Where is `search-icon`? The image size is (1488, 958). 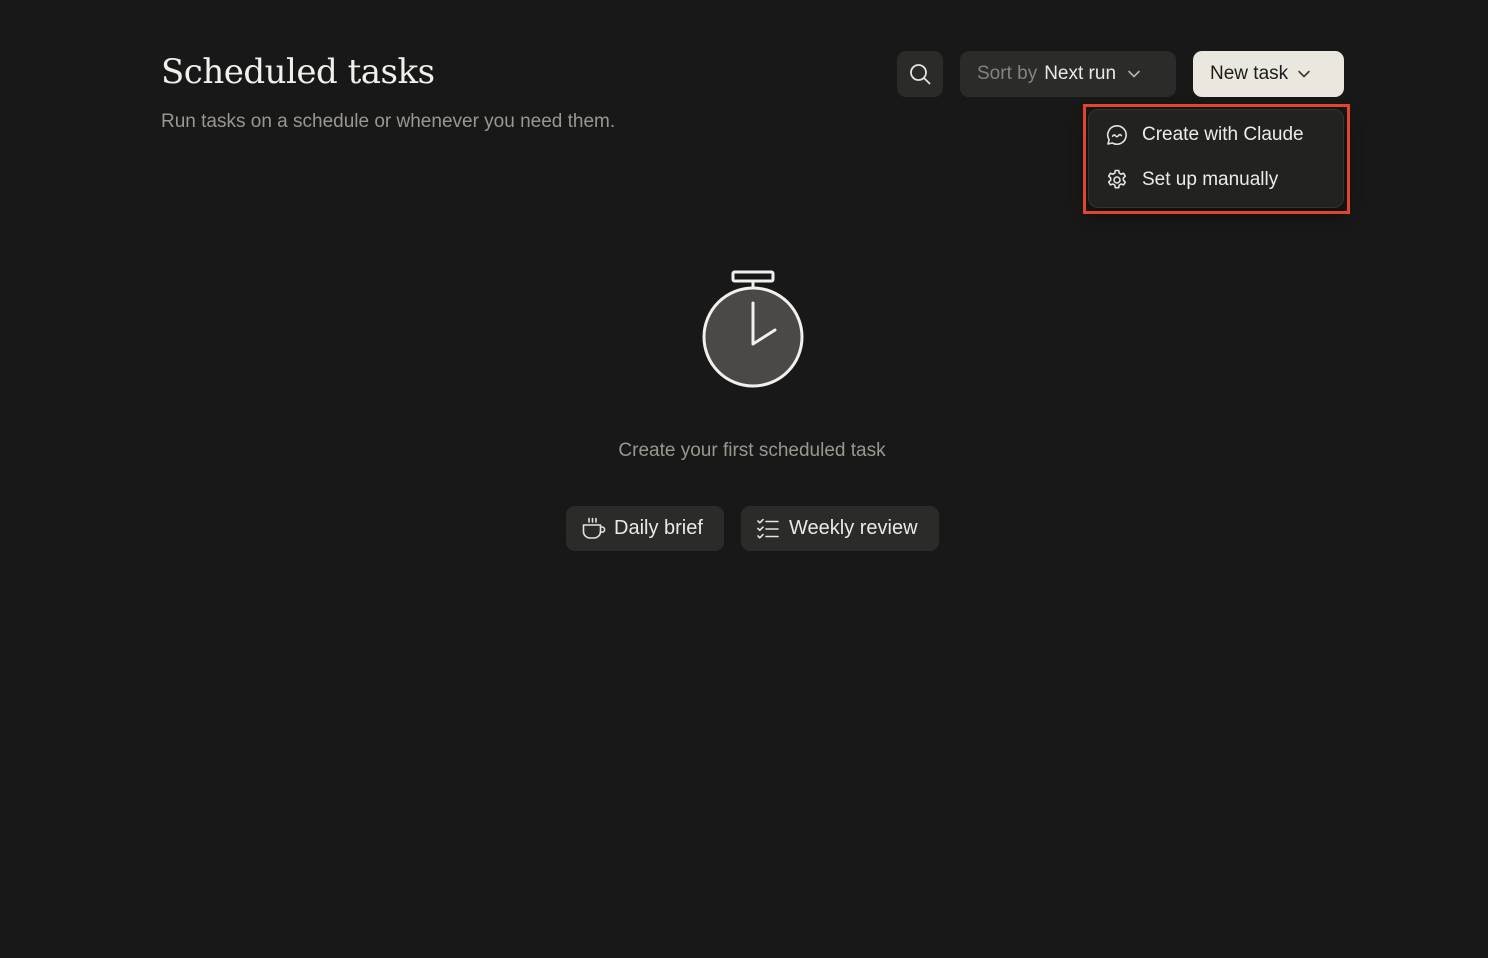 search-icon is located at coordinates (920, 74).